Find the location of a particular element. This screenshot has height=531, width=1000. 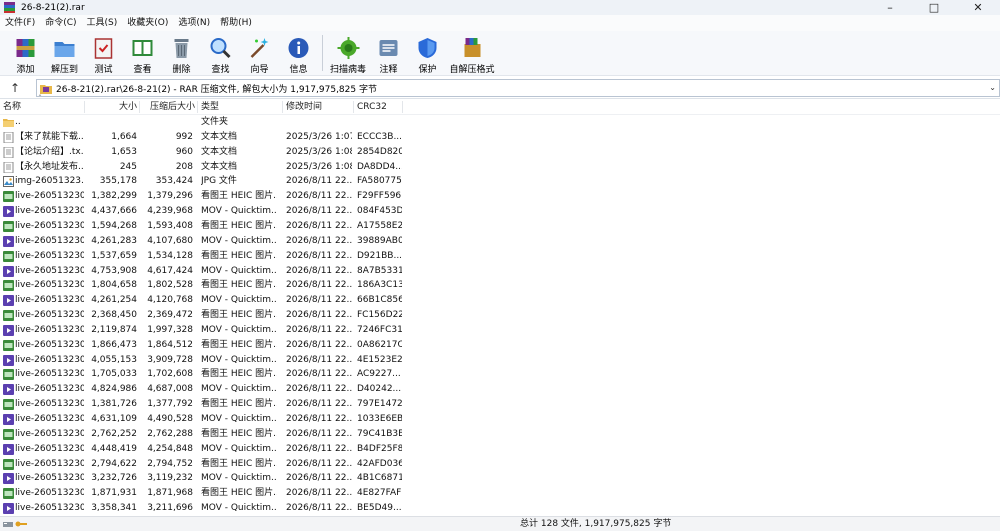

cell-packed: 992 is located at coordinates (184, 136).